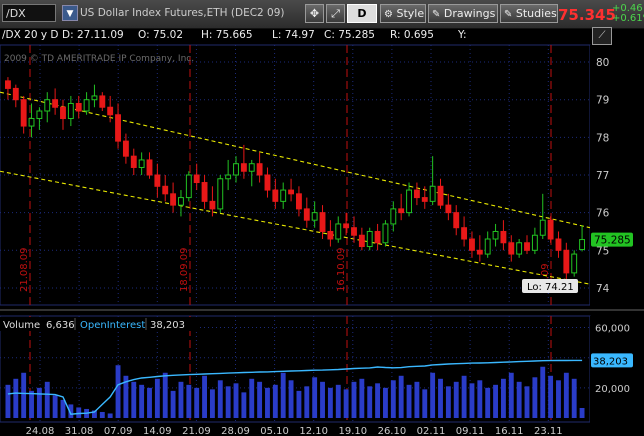 This screenshot has height=436, width=644. I want to click on date-tick-label: 16.11, so click(509, 431).